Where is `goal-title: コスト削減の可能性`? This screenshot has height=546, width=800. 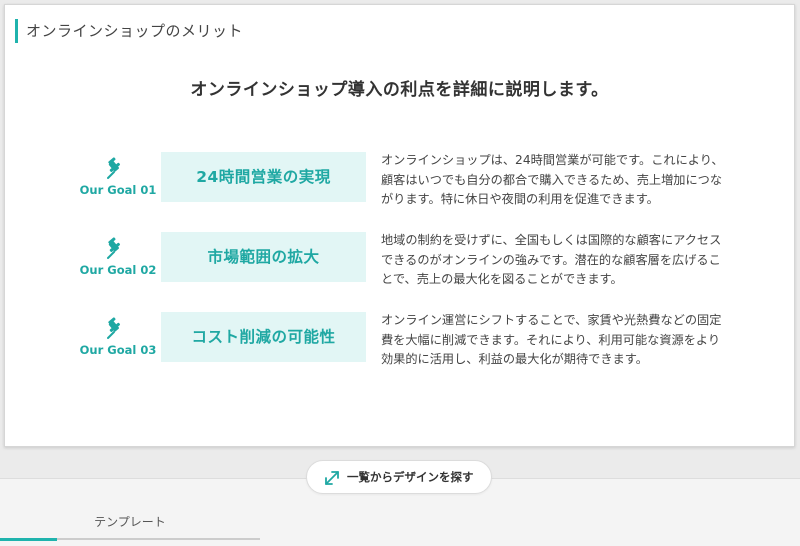 goal-title: コスト削減の可能性 is located at coordinates (263, 337).